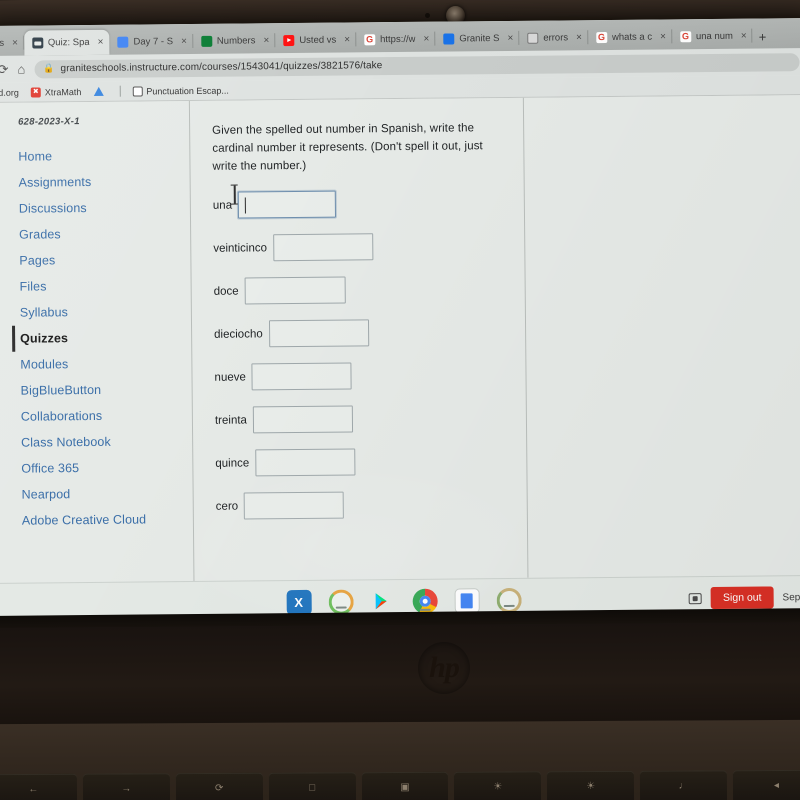 This screenshot has width=800, height=800. What do you see at coordinates (21, 69) in the screenshot?
I see `home-icon: ⌂` at bounding box center [21, 69].